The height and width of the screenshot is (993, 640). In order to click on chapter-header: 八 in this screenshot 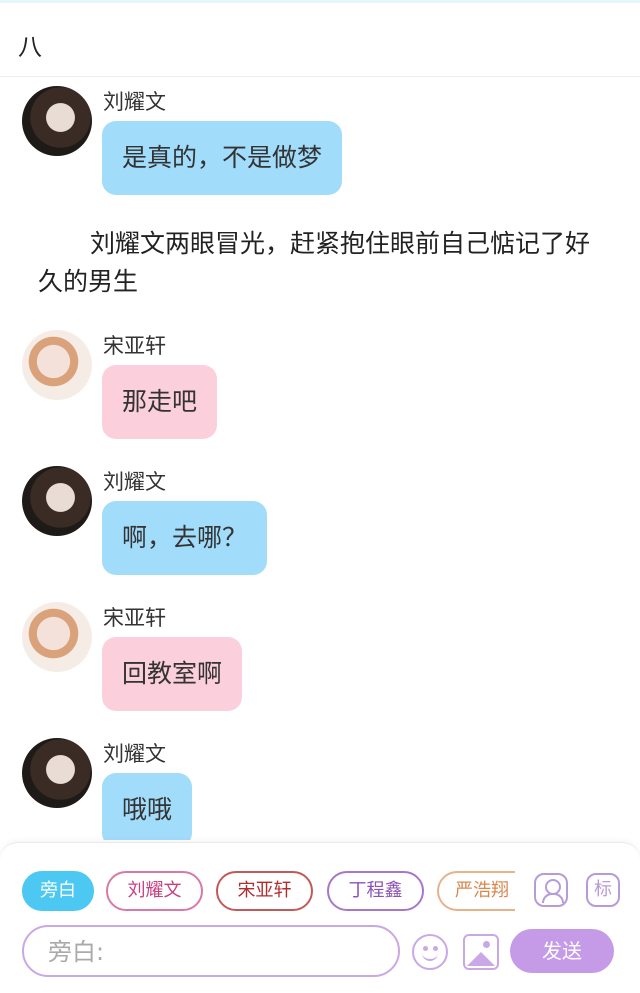, I will do `click(320, 40)`.